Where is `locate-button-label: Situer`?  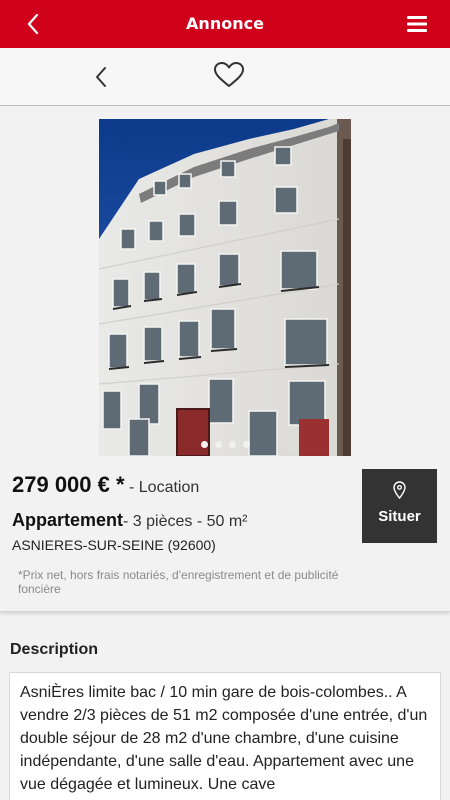
locate-button-label: Situer is located at coordinates (399, 516).